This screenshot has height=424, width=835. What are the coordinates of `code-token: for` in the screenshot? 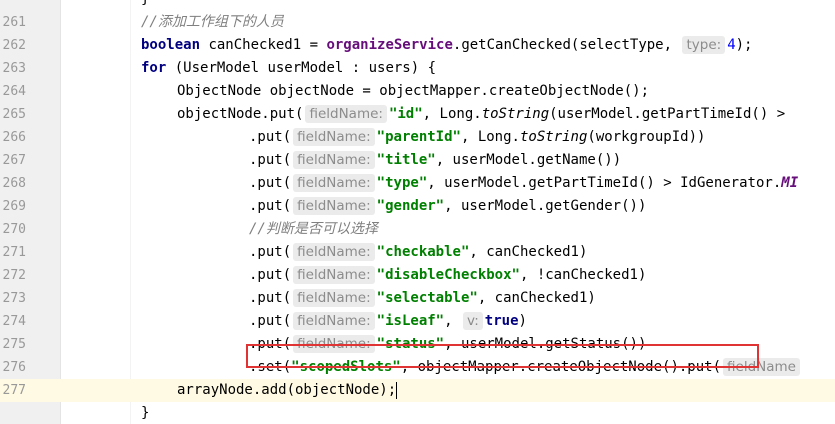 It's located at (154, 68).